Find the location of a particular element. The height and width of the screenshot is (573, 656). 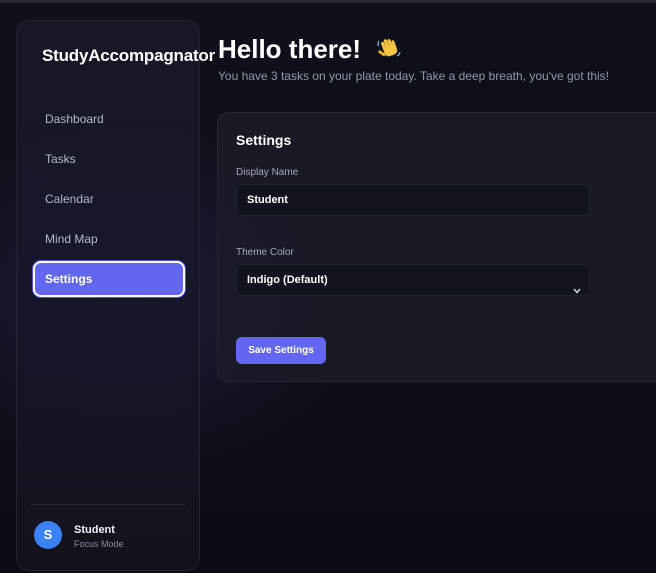

display-name-value: Student is located at coordinates (267, 200).